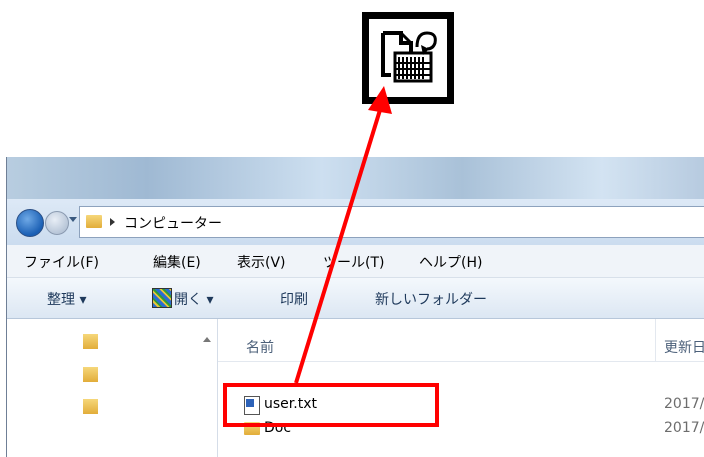 This screenshot has width=704, height=457. I want to click on annotation-arrow, so click(343, 235).